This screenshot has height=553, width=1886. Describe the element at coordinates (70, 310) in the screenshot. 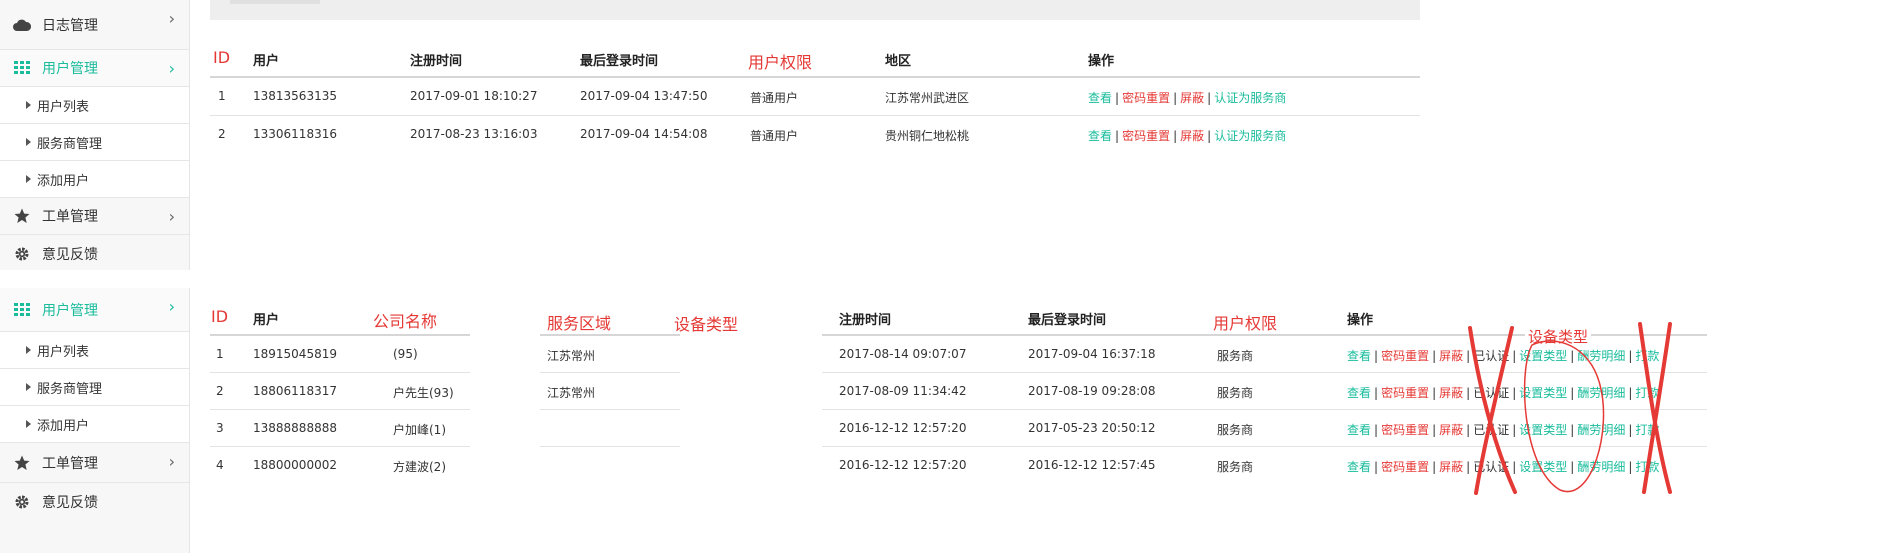

I see `sidebar-item-label: 用户管理` at that location.